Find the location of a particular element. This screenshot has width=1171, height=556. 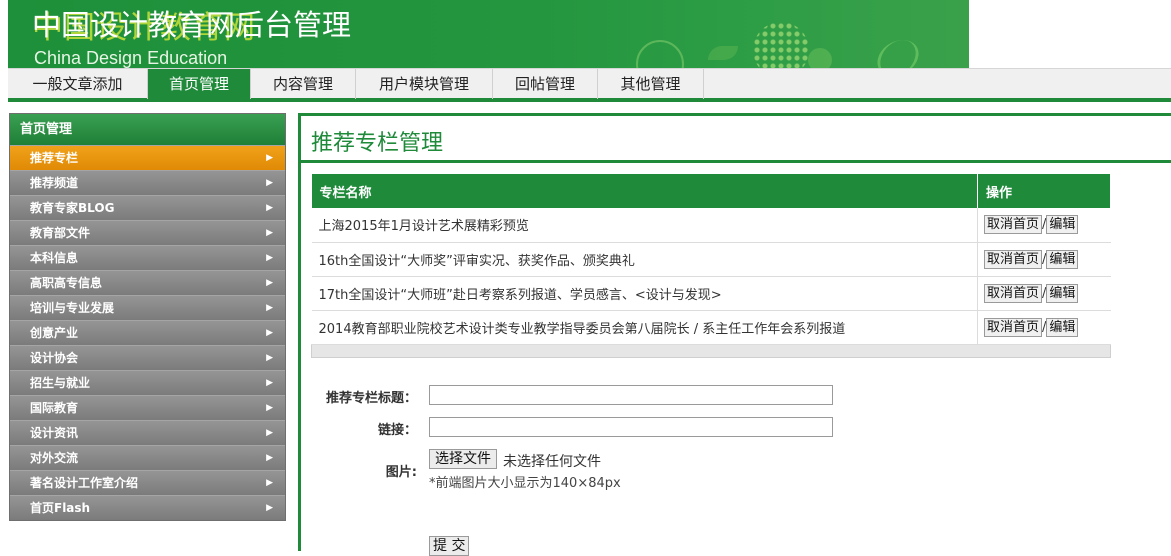

image-size-hint: *前端图片大小显示为140×84px is located at coordinates (525, 483).